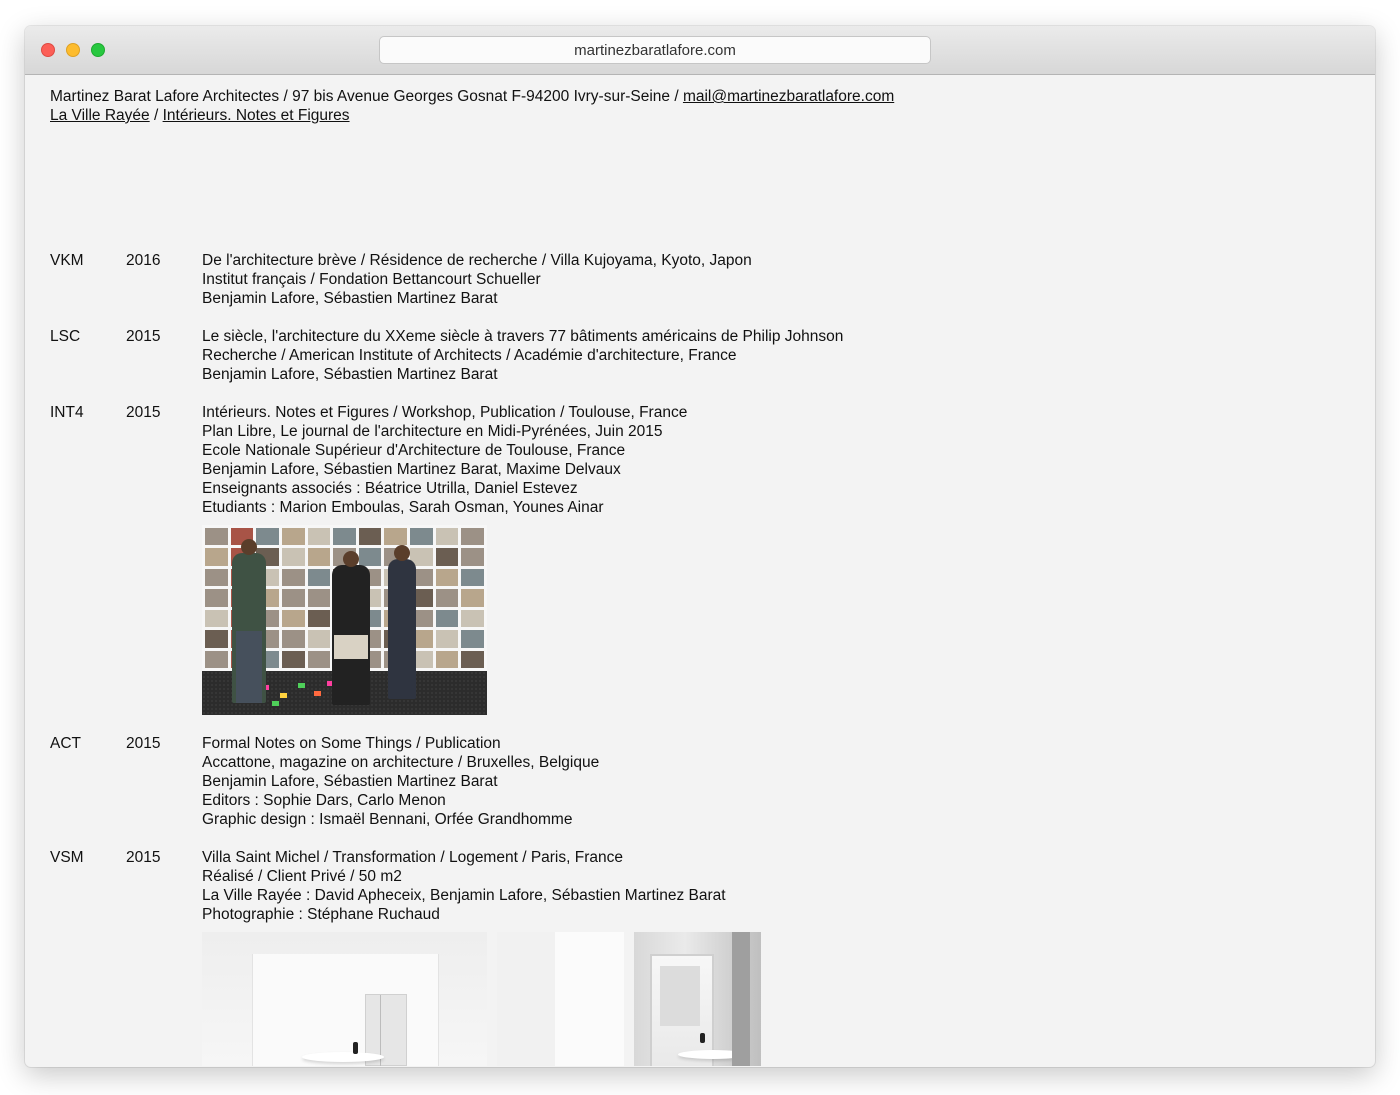 The width and height of the screenshot is (1400, 1095). What do you see at coordinates (788, 96) in the screenshot?
I see `email-link: mail@martinezbaratlafore.com` at bounding box center [788, 96].